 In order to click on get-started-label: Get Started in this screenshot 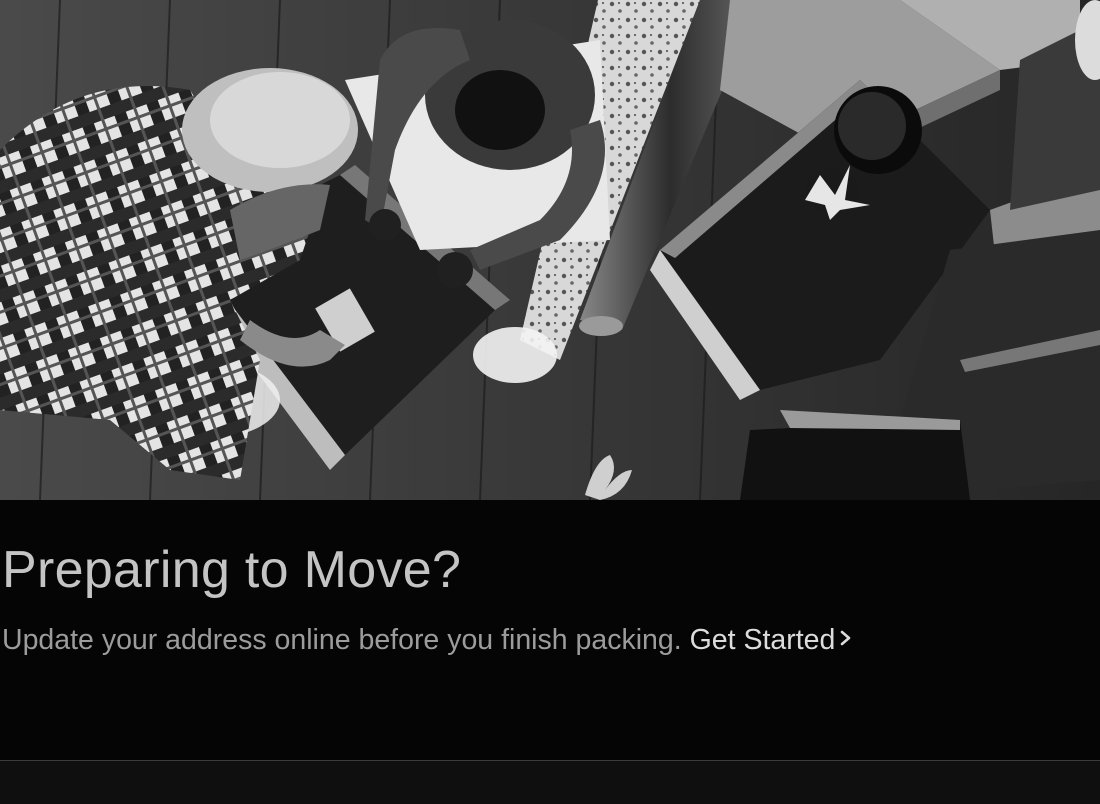, I will do `click(762, 640)`.